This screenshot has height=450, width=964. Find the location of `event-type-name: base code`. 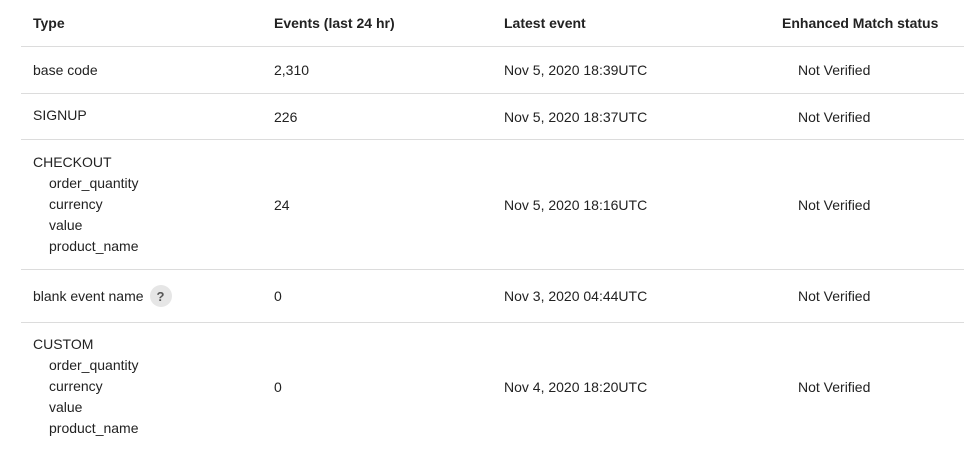

event-type-name: base code is located at coordinates (65, 70).